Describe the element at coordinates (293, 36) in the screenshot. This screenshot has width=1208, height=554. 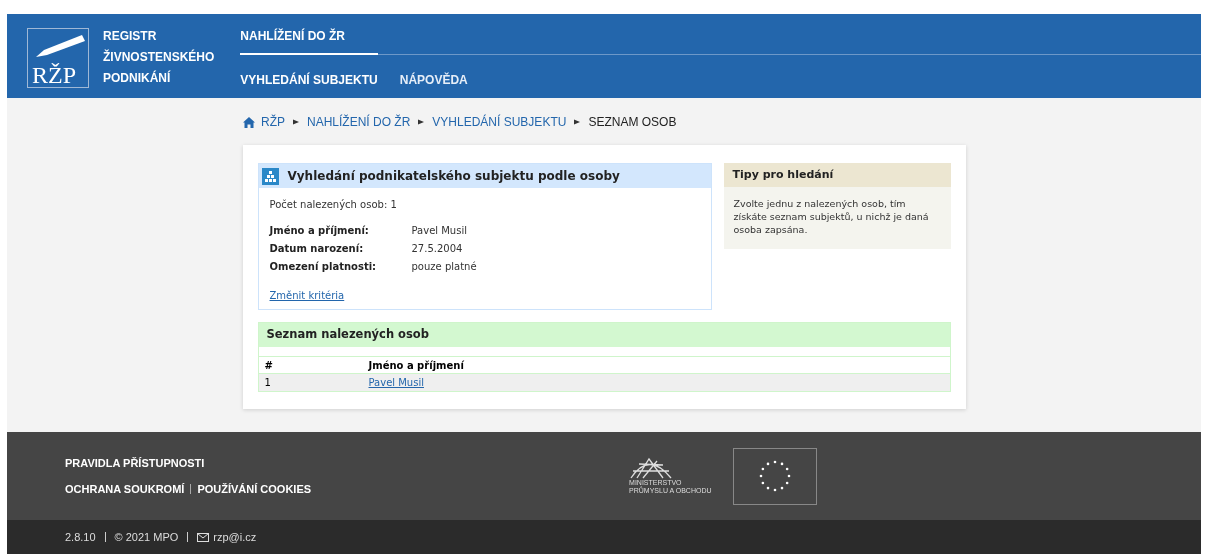
I see `section-title: NAHLÍŽENÍ DO ŽR` at that location.